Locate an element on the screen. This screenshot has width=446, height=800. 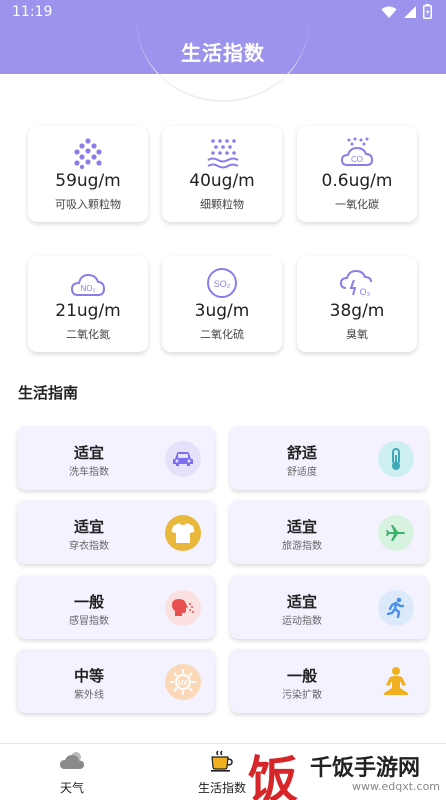
so2-circle-icon: SO₂ is located at coordinates (222, 283).